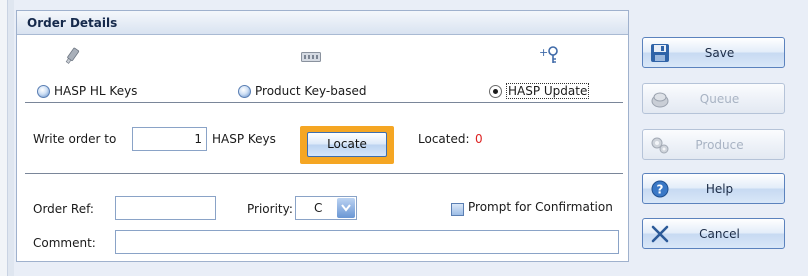 Image resolution: width=808 pixels, height=276 pixels. What do you see at coordinates (719, 52) in the screenshot?
I see `save-label: Save` at bounding box center [719, 52].